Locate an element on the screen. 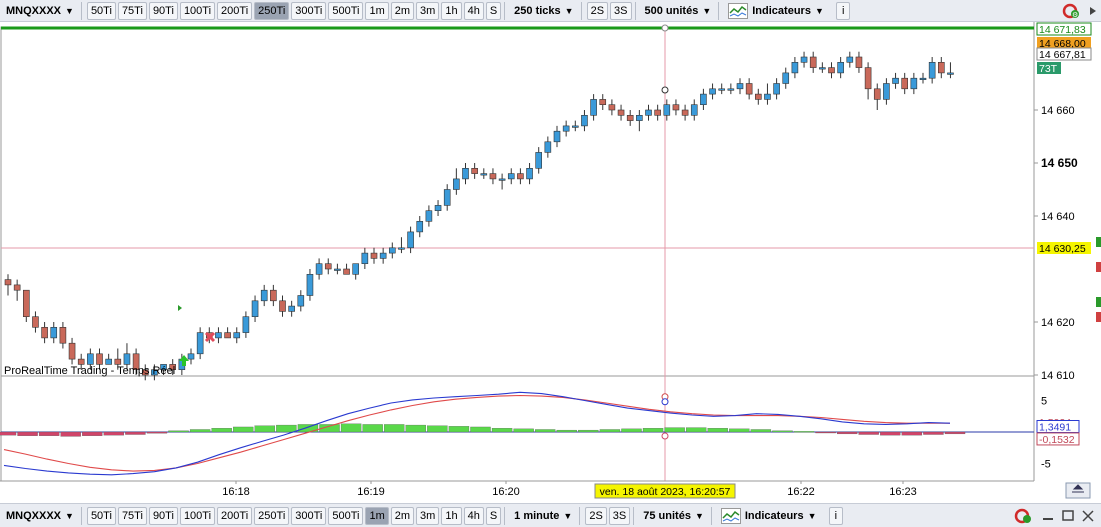 The width and height of the screenshot is (1101, 527). interval-bottom-200Ti-button: 200Ti is located at coordinates (235, 515).